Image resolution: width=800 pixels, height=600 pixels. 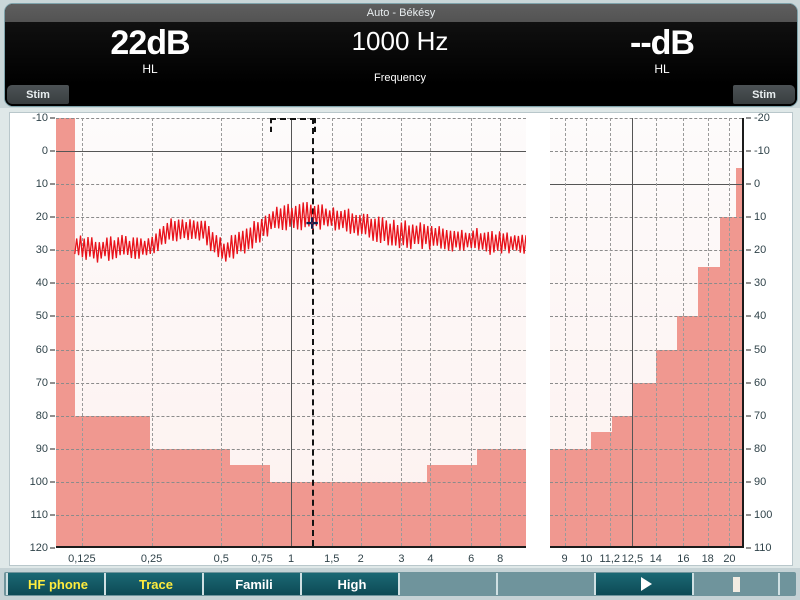 What do you see at coordinates (150, 69) in the screenshot?
I see `left-ear-unit-label: HL` at bounding box center [150, 69].